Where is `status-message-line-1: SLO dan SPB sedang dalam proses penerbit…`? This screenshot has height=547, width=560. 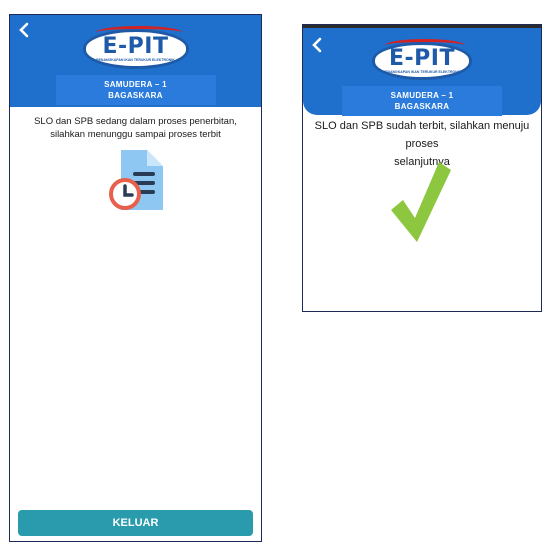
status-message-line-1: SLO dan SPB sedang dalam proses penerbit… is located at coordinates (135, 121).